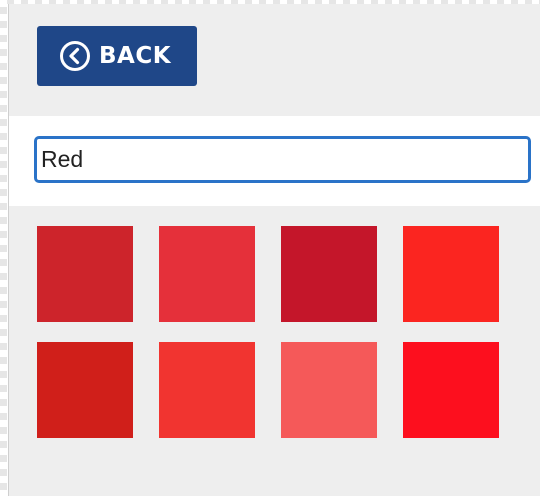  What do you see at coordinates (135, 56) in the screenshot?
I see `back-button-label: BACK` at bounding box center [135, 56].